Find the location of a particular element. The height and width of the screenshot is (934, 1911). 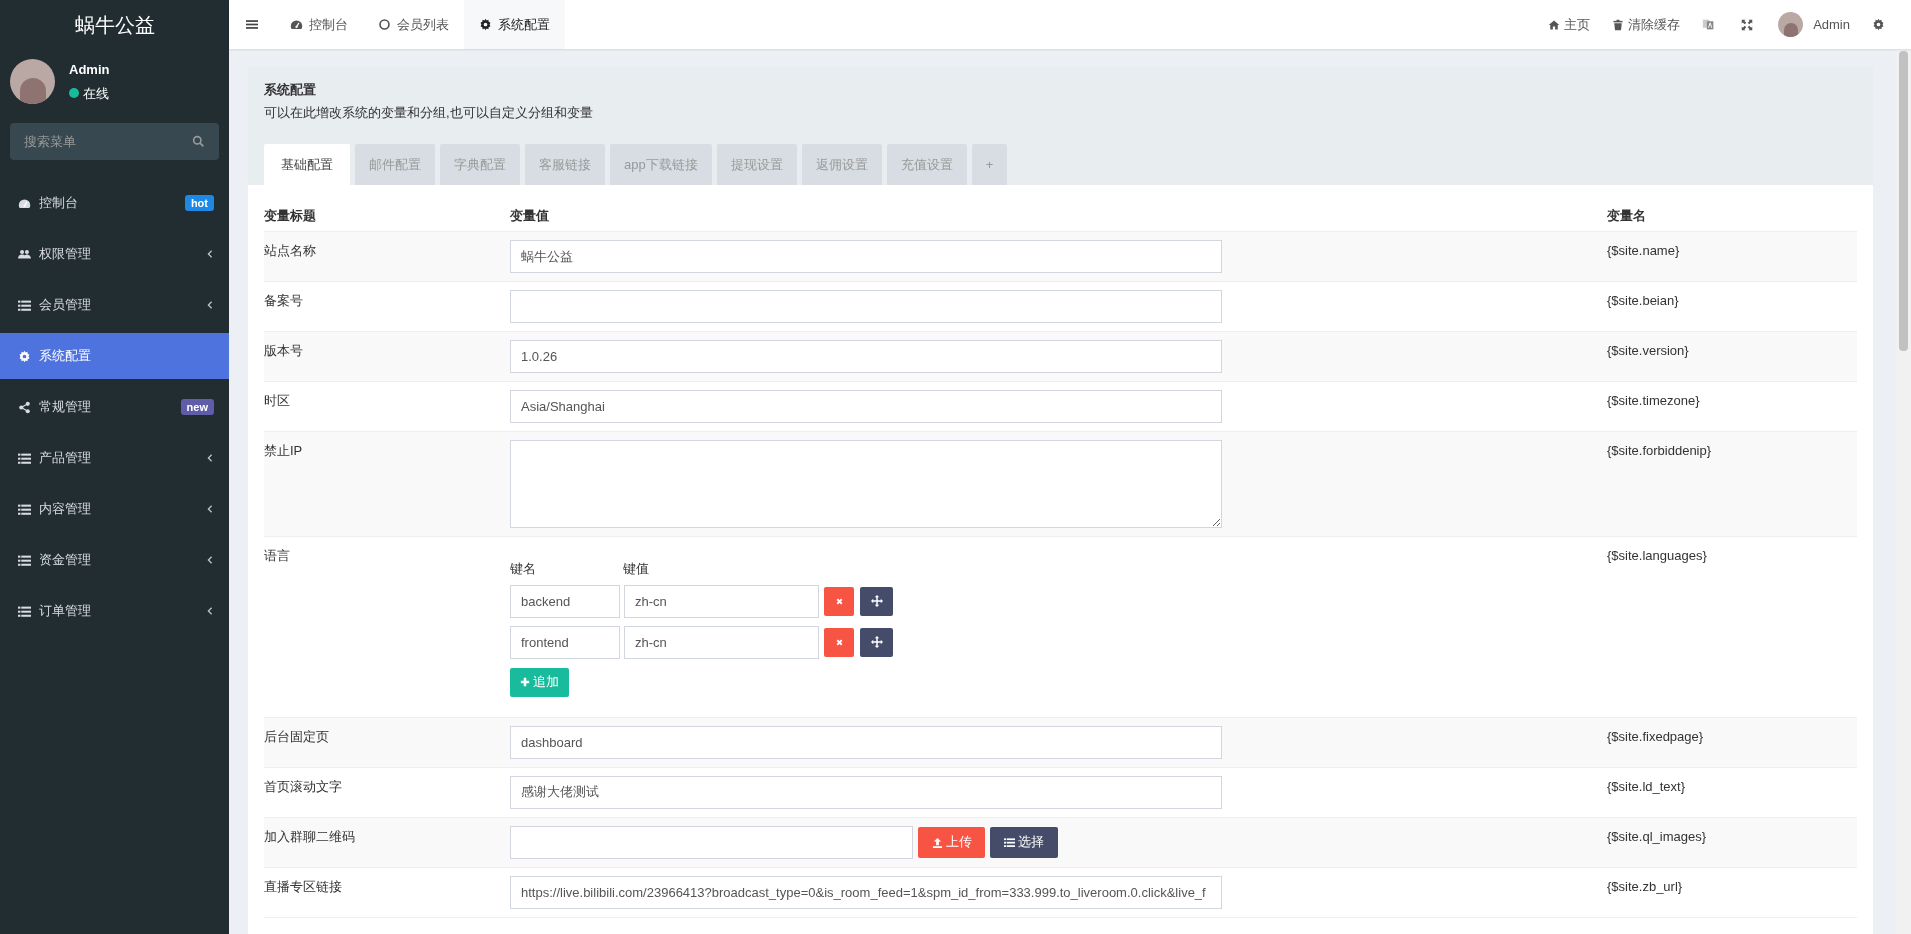

sidebar-item: 产品管理 is located at coordinates (114, 458).